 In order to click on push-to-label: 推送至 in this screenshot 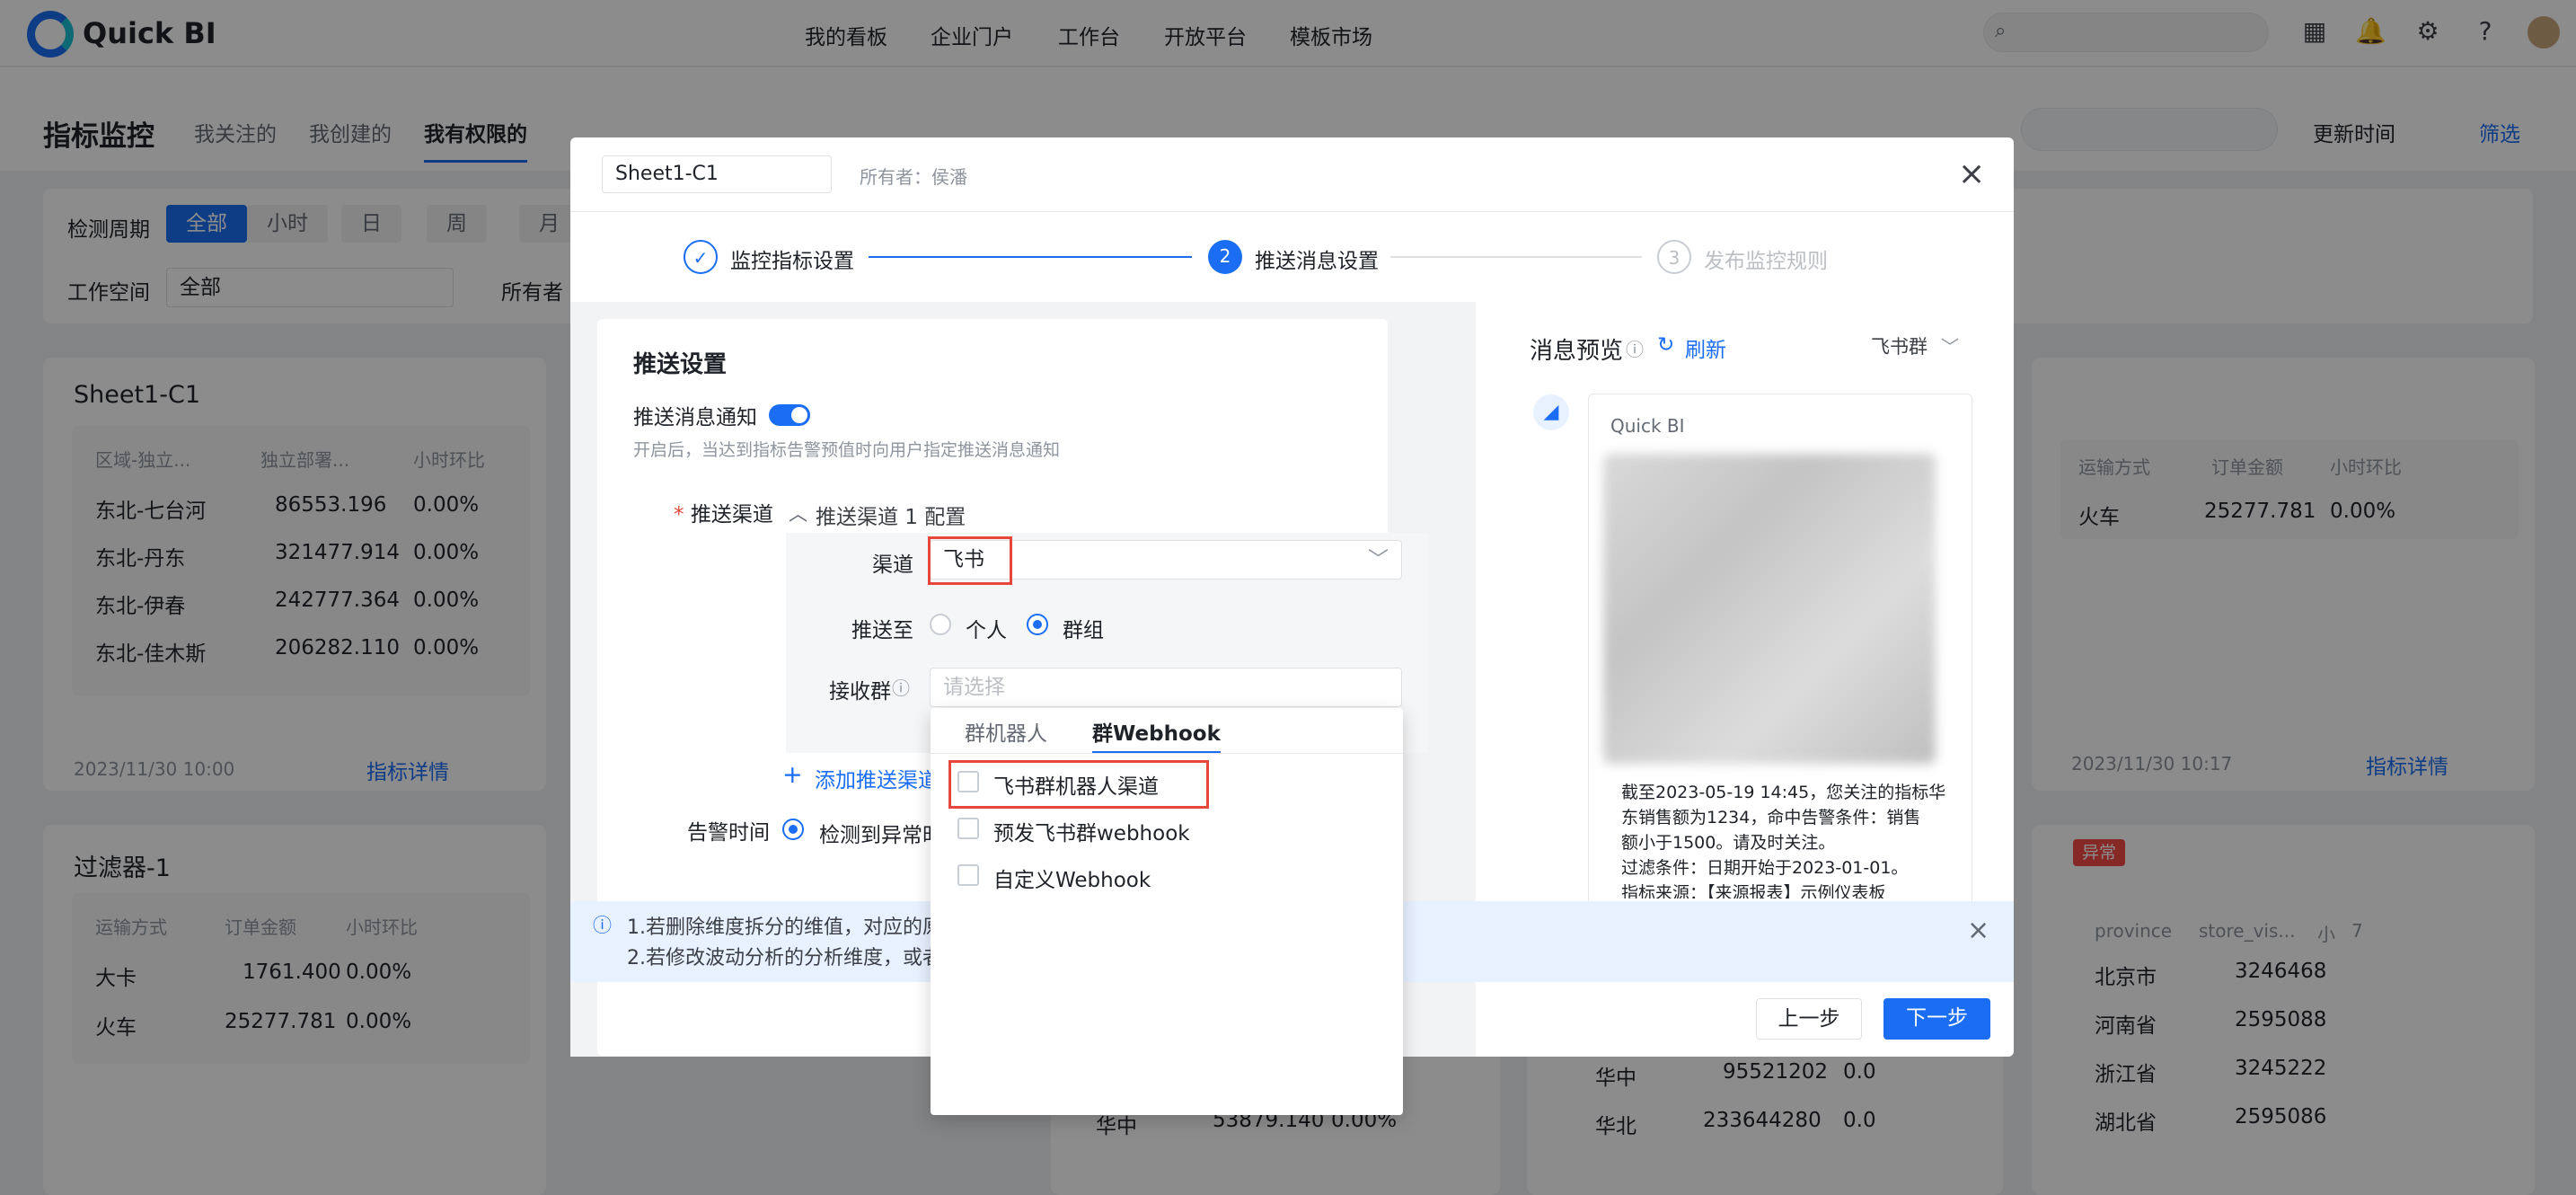, I will do `click(882, 630)`.